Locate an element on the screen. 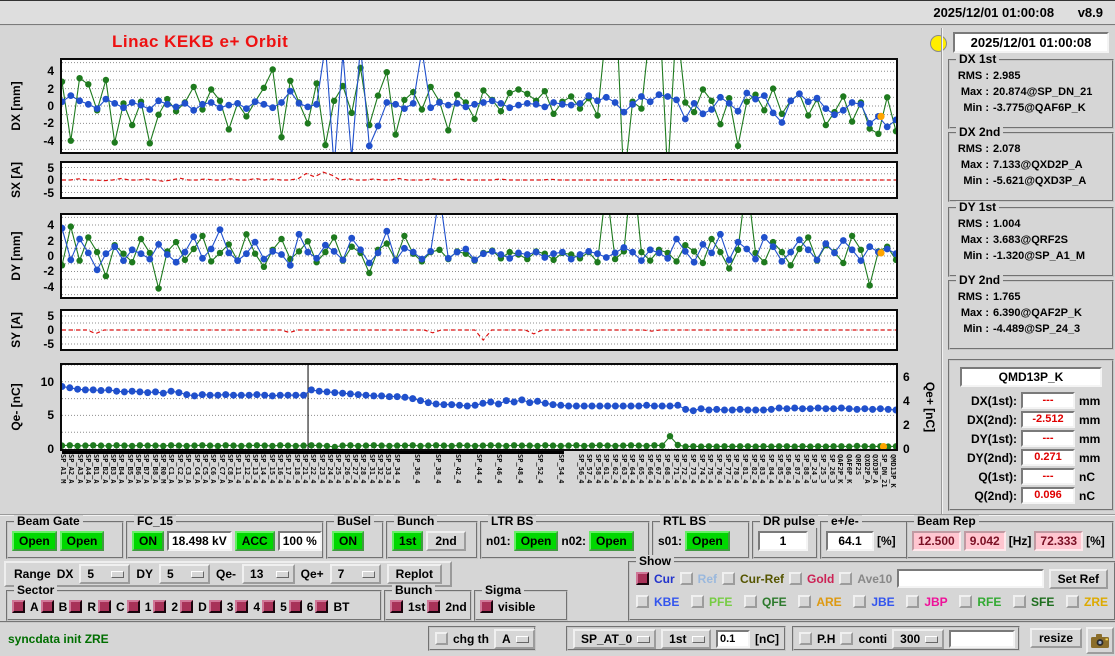 This screenshot has width=1115, height=656. sector-item-5: 5 is located at coordinates (274, 607).